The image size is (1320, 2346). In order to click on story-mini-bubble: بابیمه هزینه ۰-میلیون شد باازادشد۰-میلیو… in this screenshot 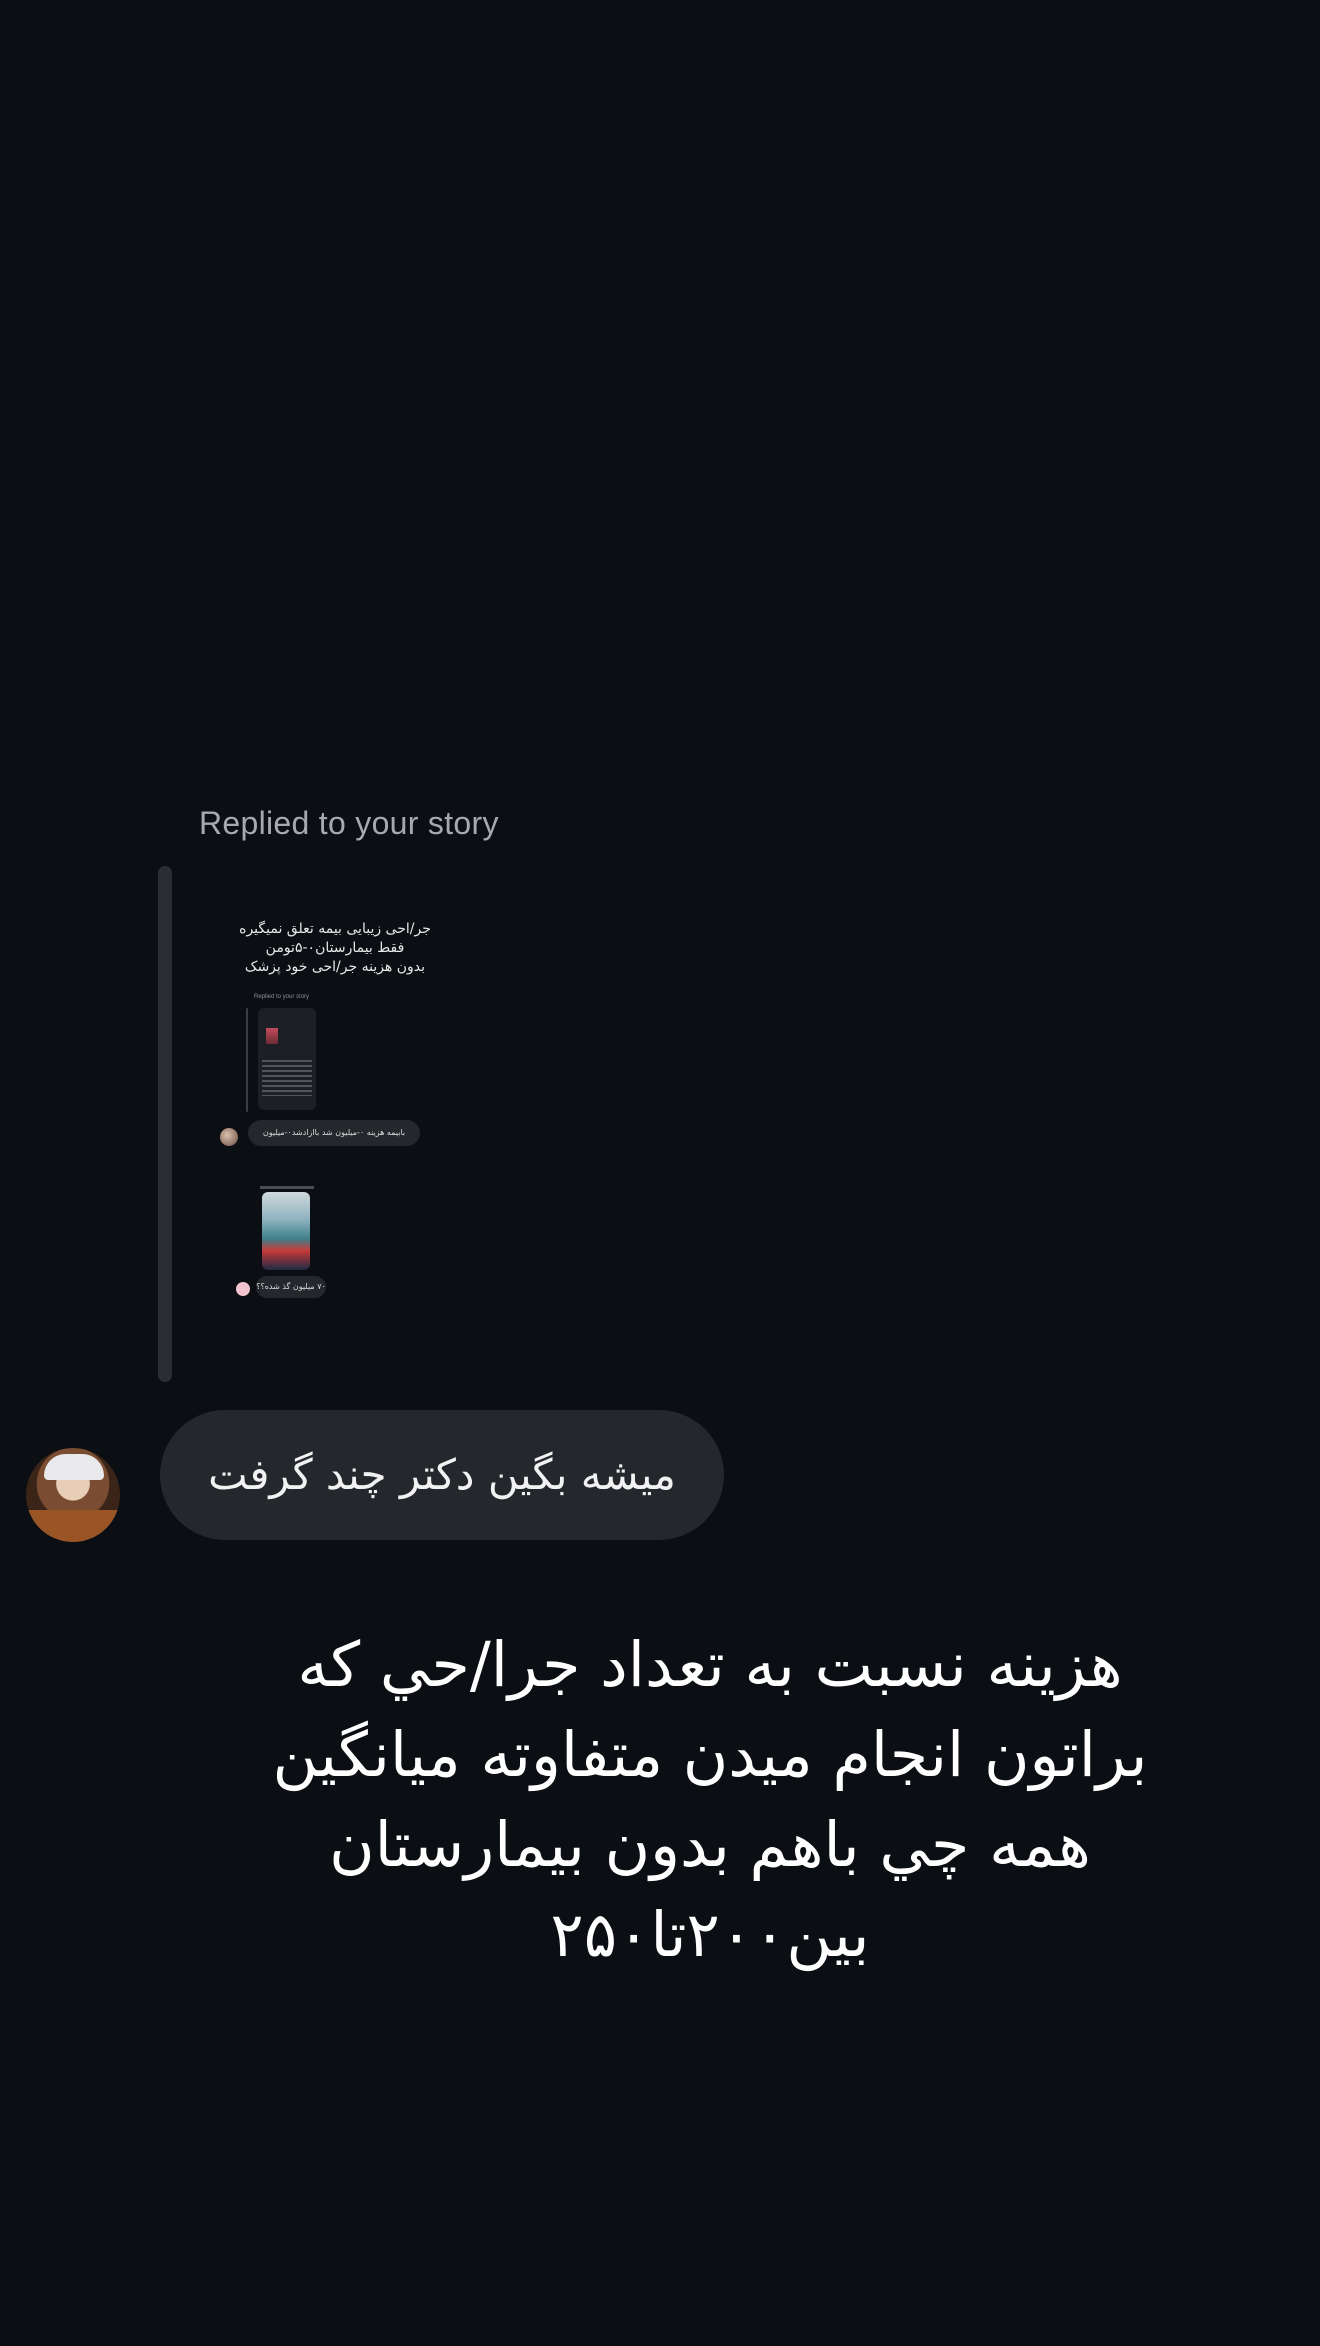, I will do `click(334, 1133)`.